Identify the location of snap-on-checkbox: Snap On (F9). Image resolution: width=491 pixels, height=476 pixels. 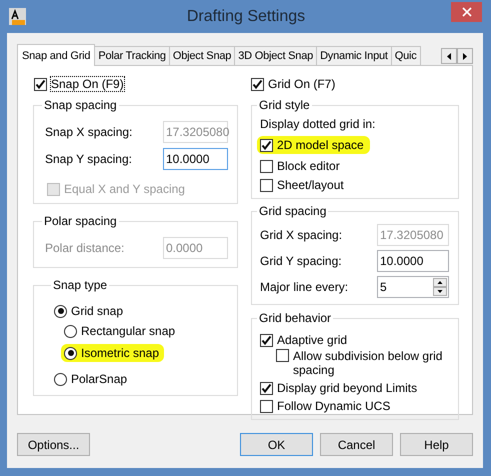
(79, 84).